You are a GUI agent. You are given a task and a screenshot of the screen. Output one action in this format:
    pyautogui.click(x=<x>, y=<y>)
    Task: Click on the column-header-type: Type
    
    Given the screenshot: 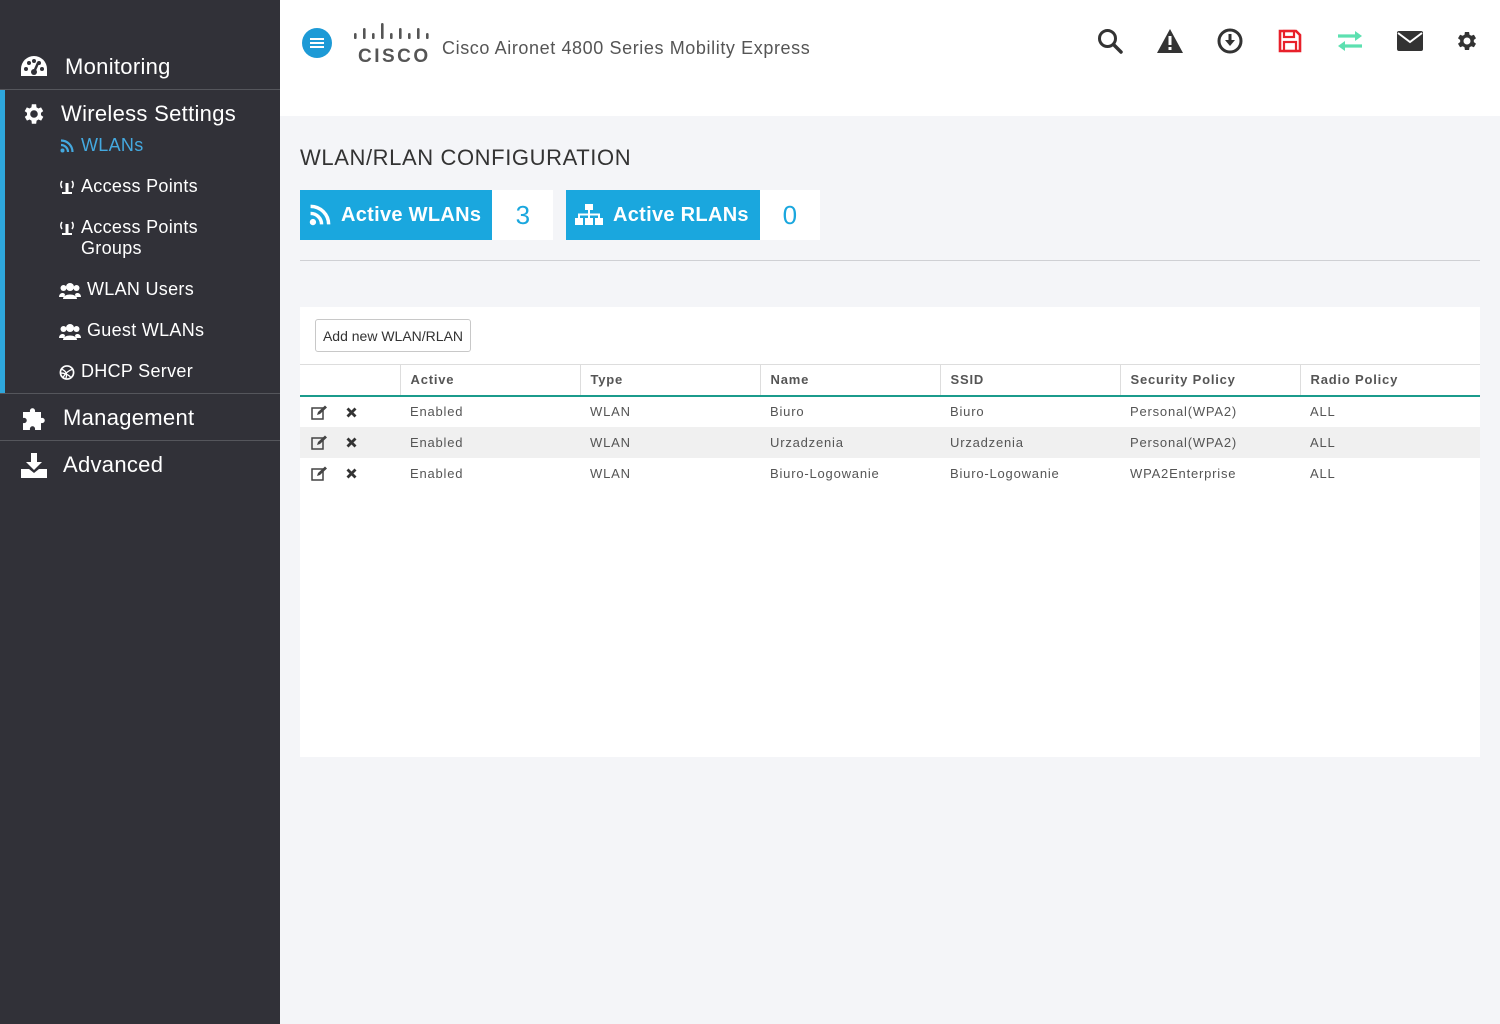 What is the action you would take?
    pyautogui.click(x=669, y=380)
    